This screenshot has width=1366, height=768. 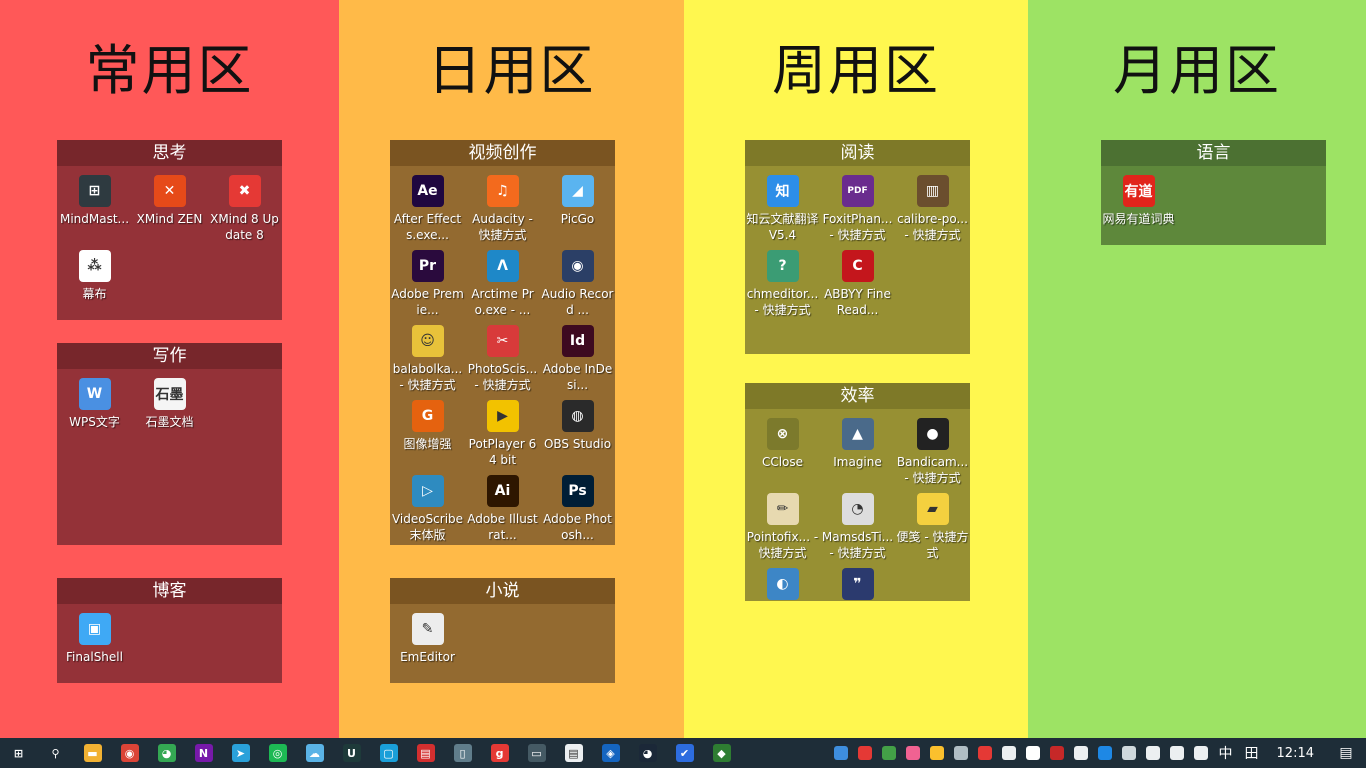 What do you see at coordinates (782, 584) in the screenshot?
I see `desktop-shortcut: ◐` at bounding box center [782, 584].